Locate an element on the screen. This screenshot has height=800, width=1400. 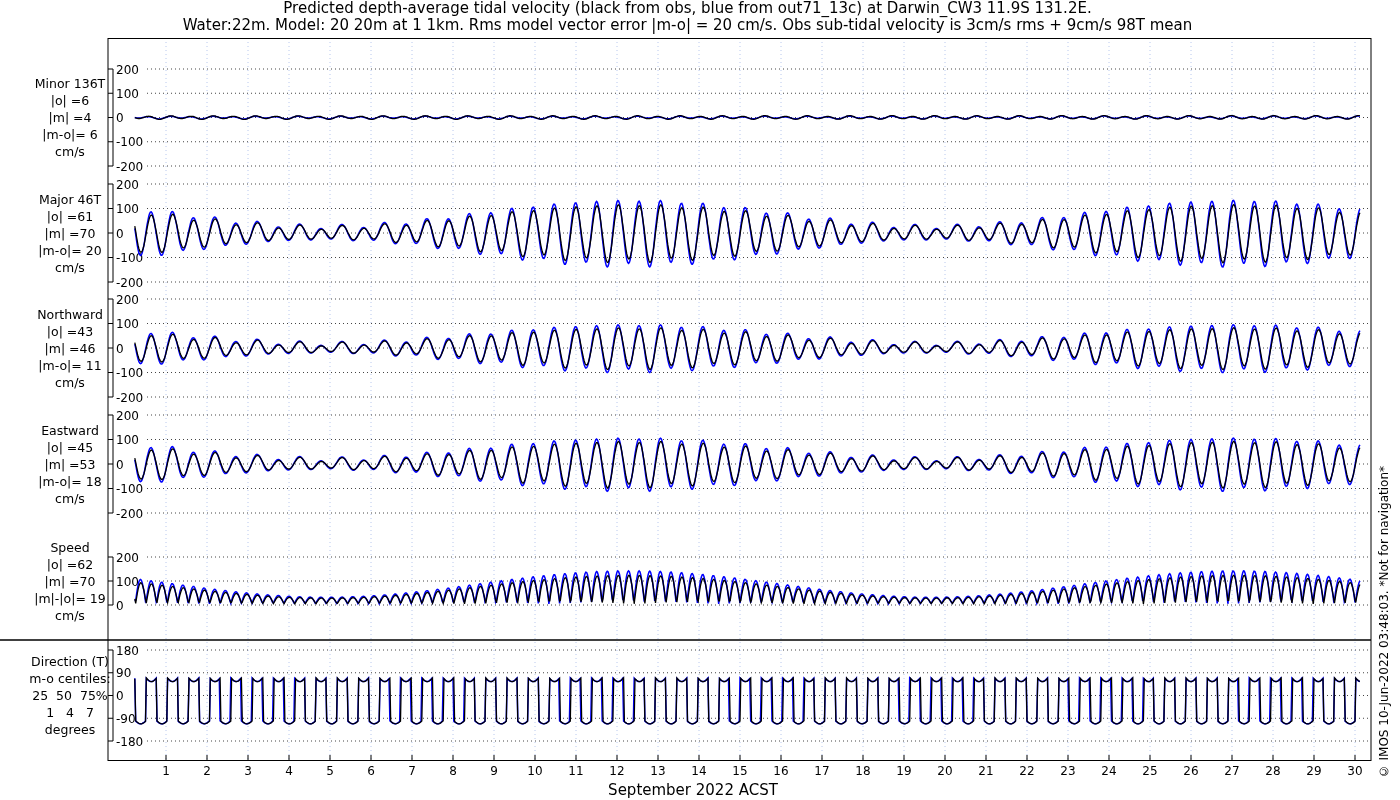
x-tick-label: 15 is located at coordinates (740, 771).